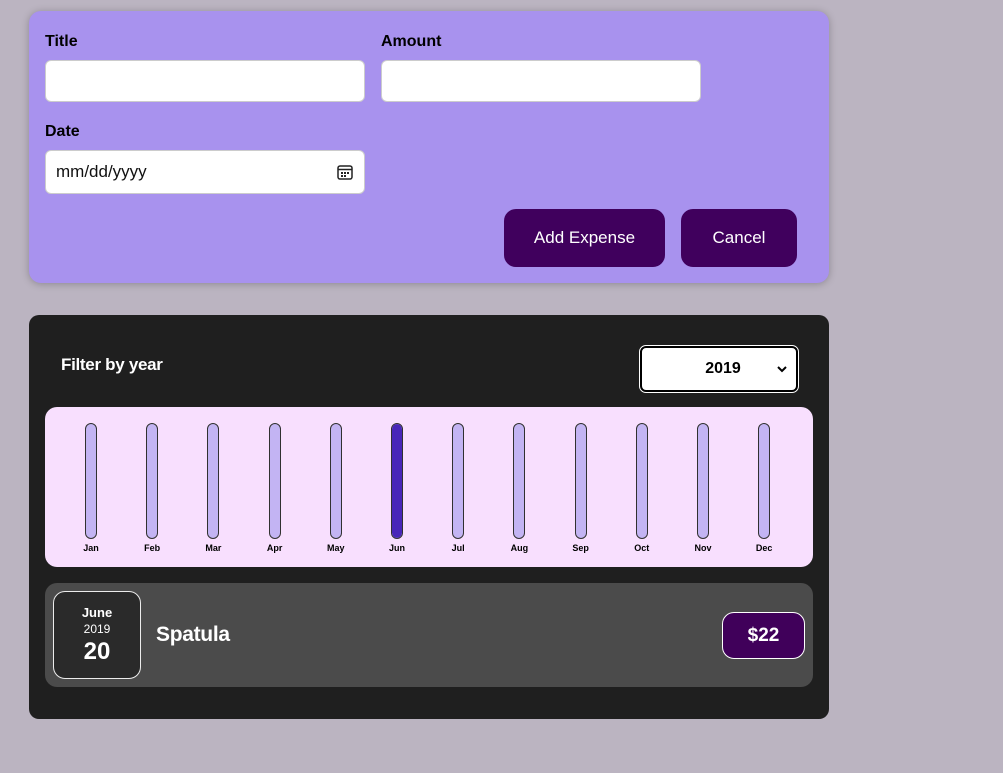  What do you see at coordinates (345, 172) in the screenshot?
I see `calendar-icon` at bounding box center [345, 172].